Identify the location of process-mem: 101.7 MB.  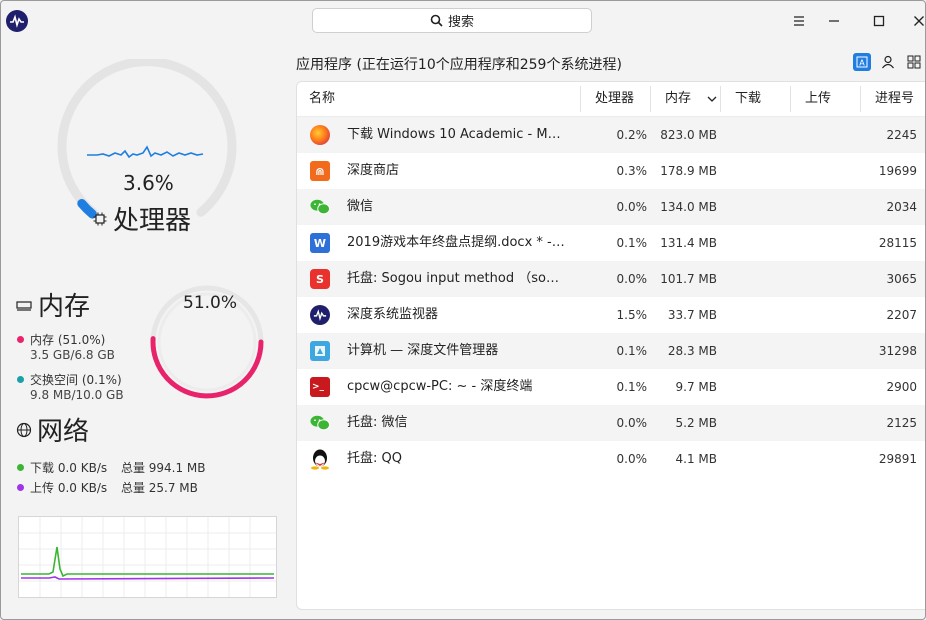
(688, 279).